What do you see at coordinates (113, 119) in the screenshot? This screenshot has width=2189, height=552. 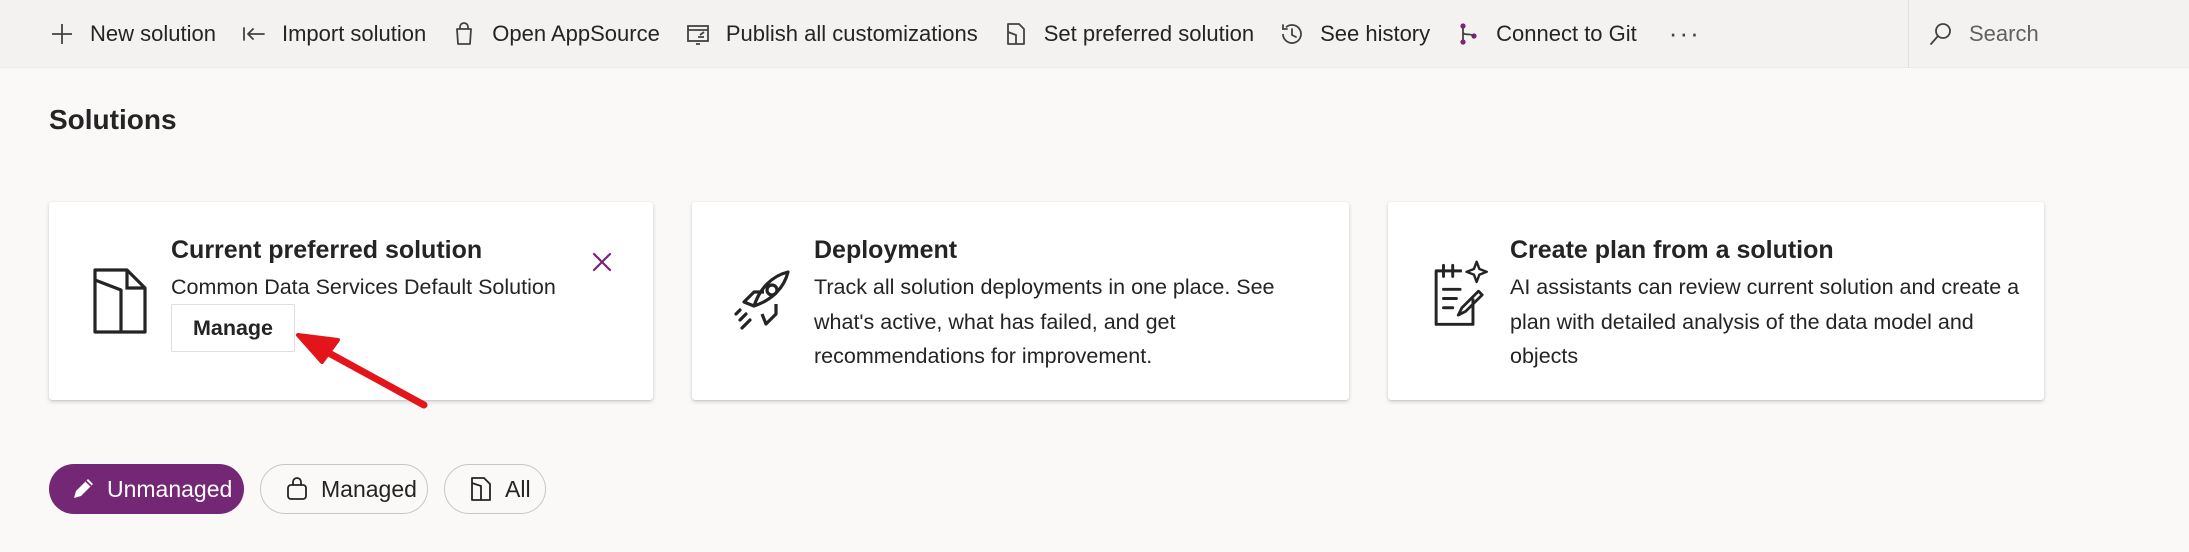 I see `page-title: Solutions` at bounding box center [113, 119].